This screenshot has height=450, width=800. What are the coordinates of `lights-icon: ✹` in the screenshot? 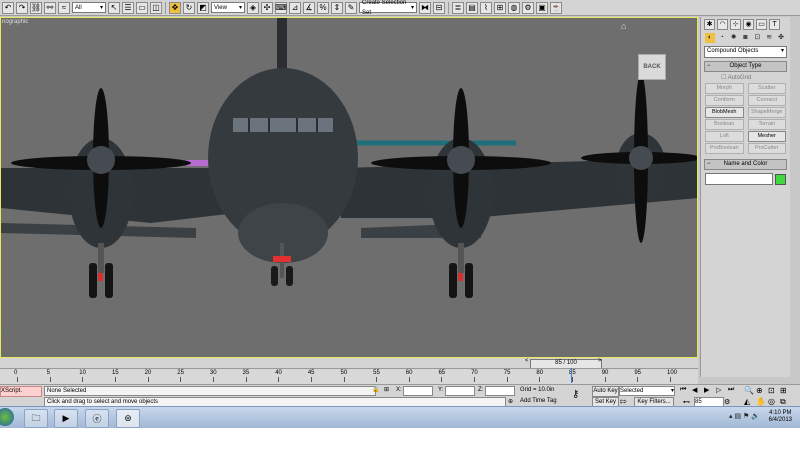 It's located at (734, 38).